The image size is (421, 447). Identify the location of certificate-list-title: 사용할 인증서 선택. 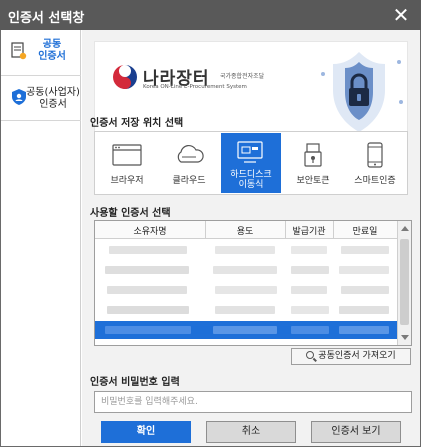
(130, 213).